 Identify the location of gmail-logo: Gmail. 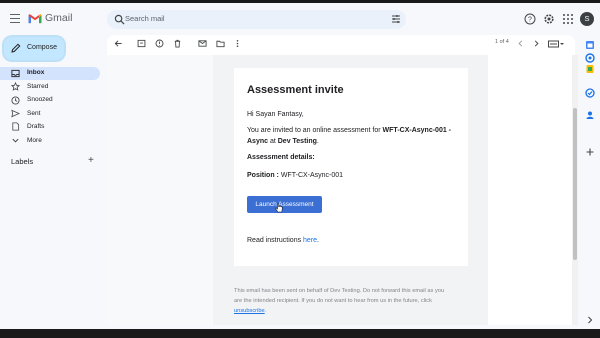
(50, 18).